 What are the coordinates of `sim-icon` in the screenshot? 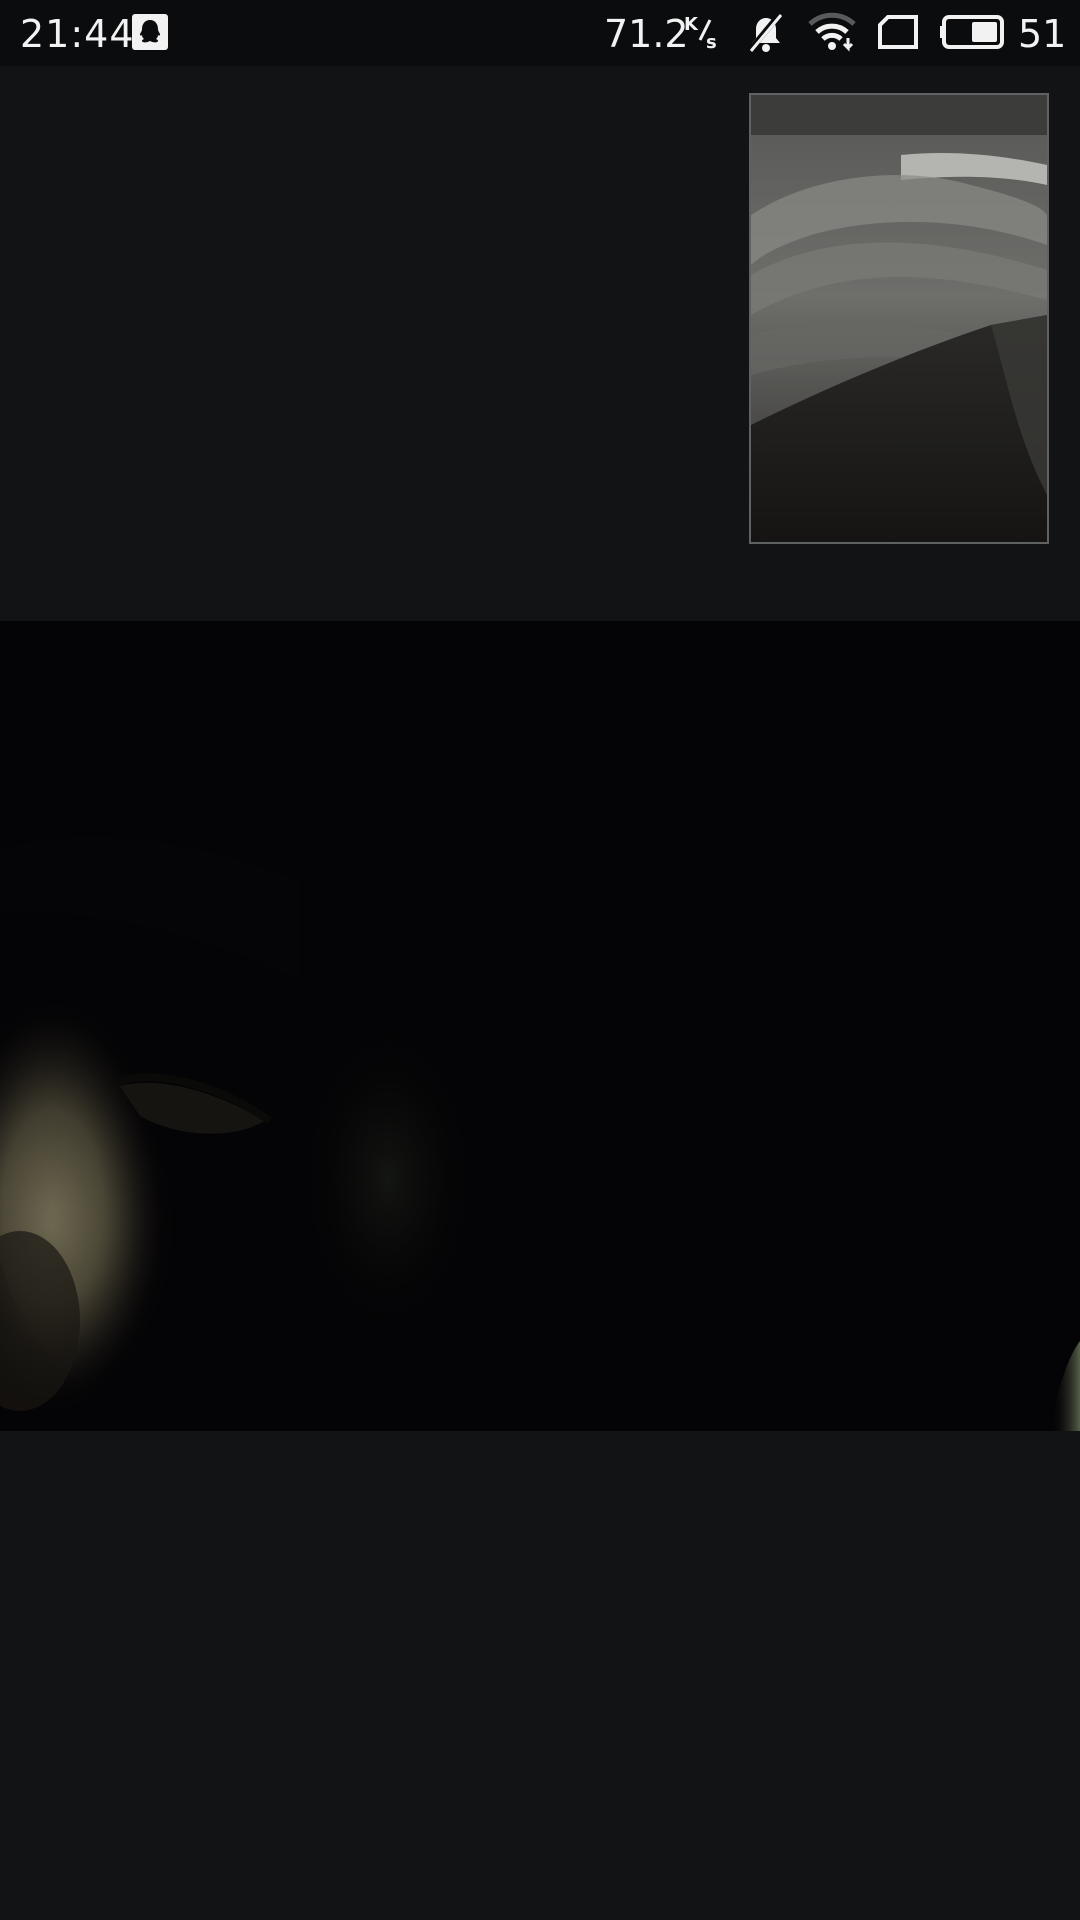 It's located at (898, 32).